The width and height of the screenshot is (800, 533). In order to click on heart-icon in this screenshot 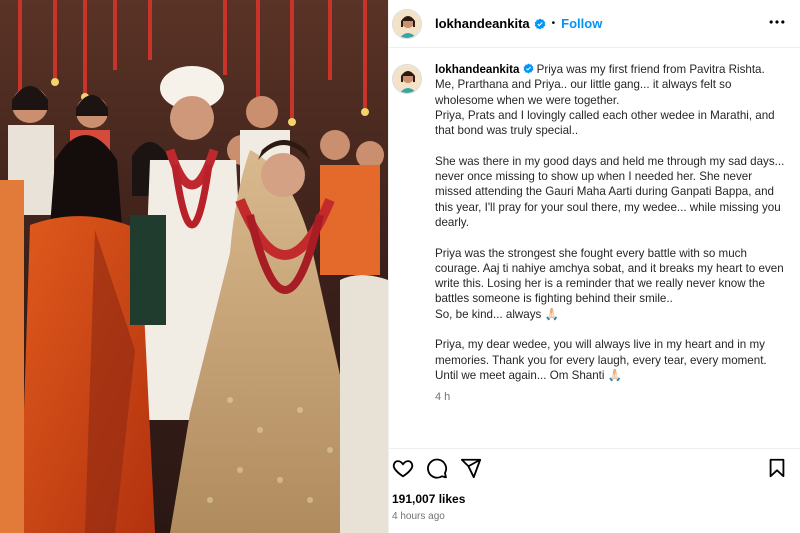, I will do `click(403, 468)`.